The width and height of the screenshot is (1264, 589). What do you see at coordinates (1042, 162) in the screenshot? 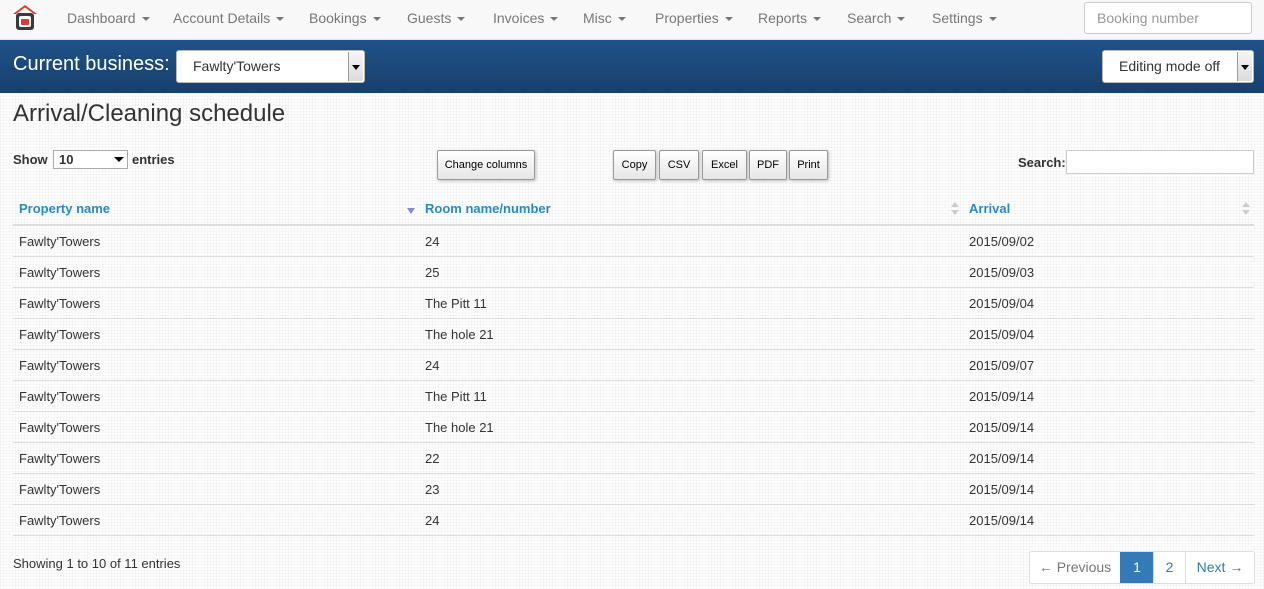
I see `search-label: Search:` at bounding box center [1042, 162].